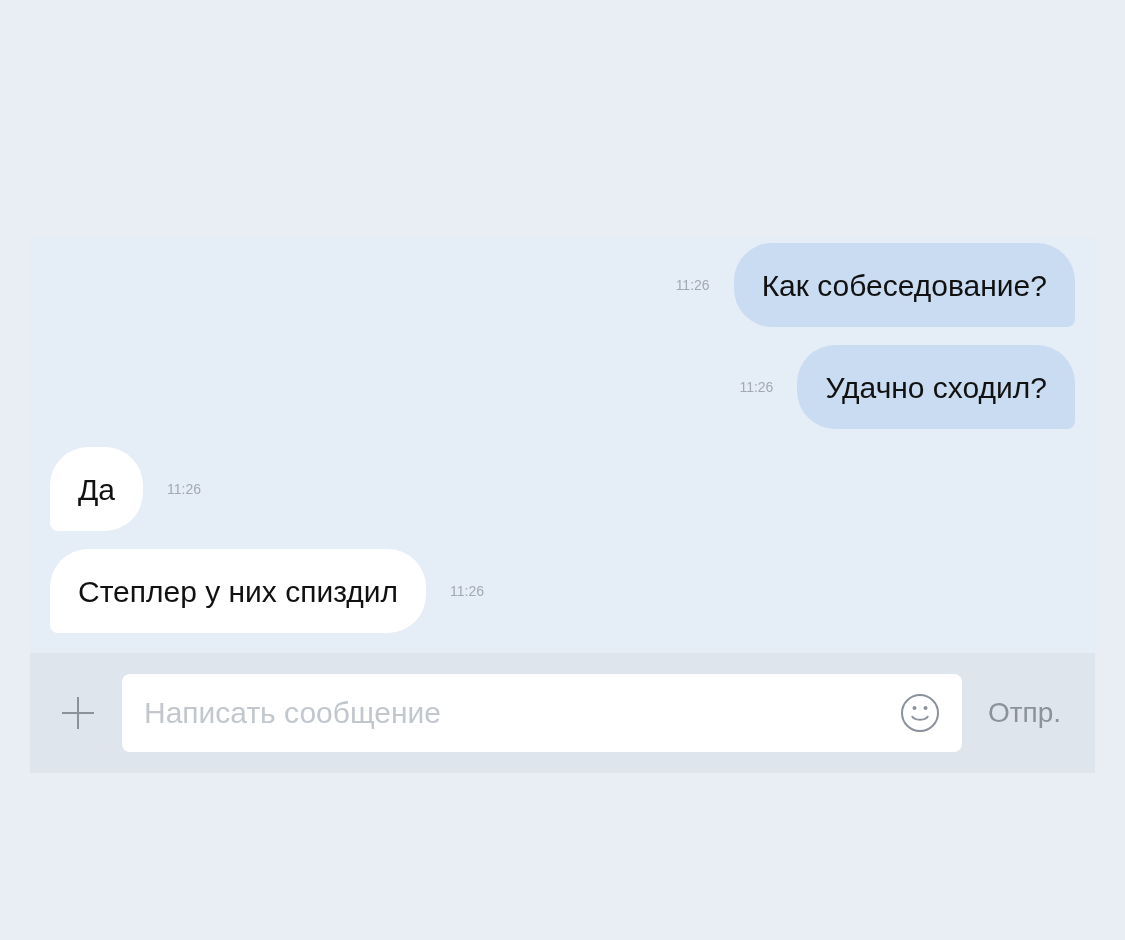 Image resolution: width=1125 pixels, height=940 pixels. What do you see at coordinates (1026, 713) in the screenshot?
I see `send-button: Отпр.` at bounding box center [1026, 713].